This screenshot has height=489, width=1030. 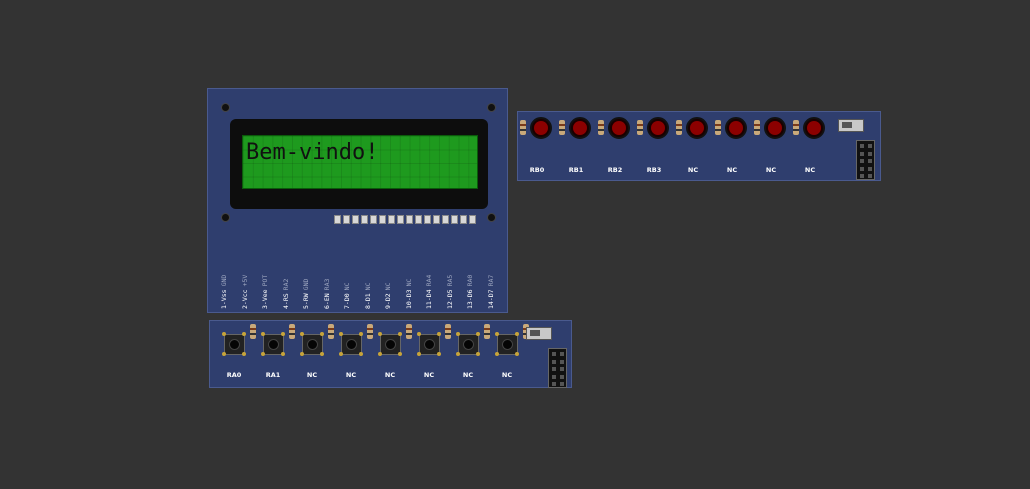 I want to click on lcd-pin-label: 5-RW GND, so click(x=306, y=294).